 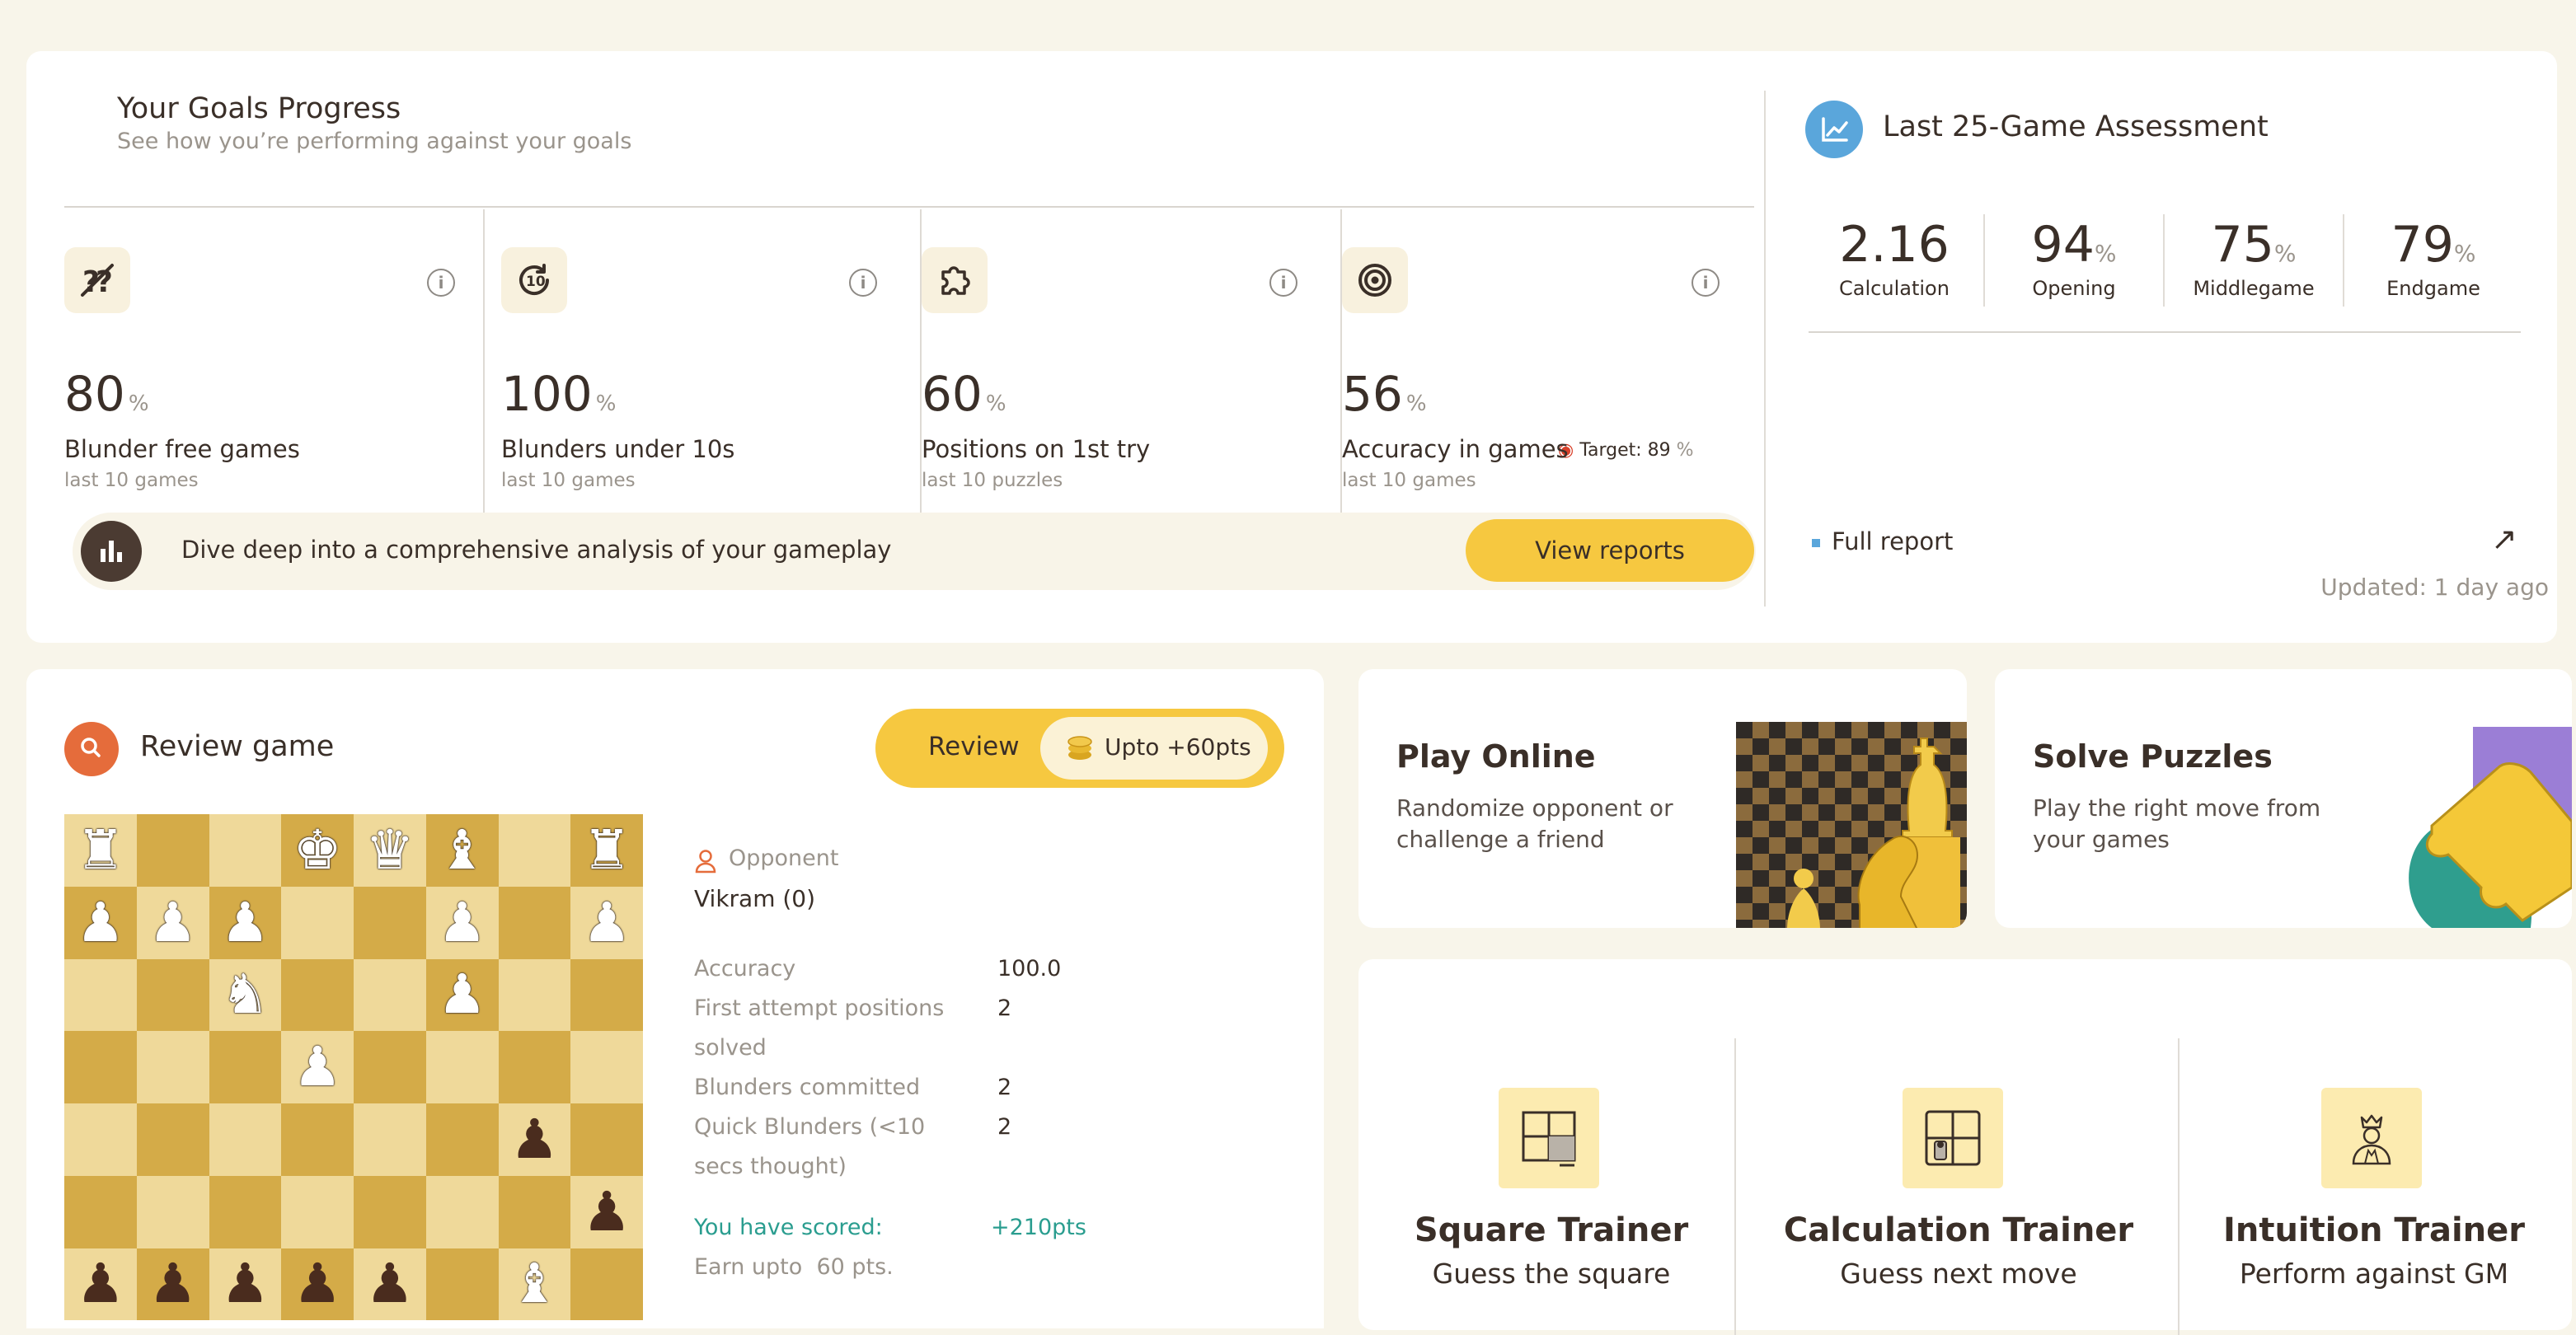 What do you see at coordinates (1893, 541) in the screenshot?
I see `full-report-link: Full report` at bounding box center [1893, 541].